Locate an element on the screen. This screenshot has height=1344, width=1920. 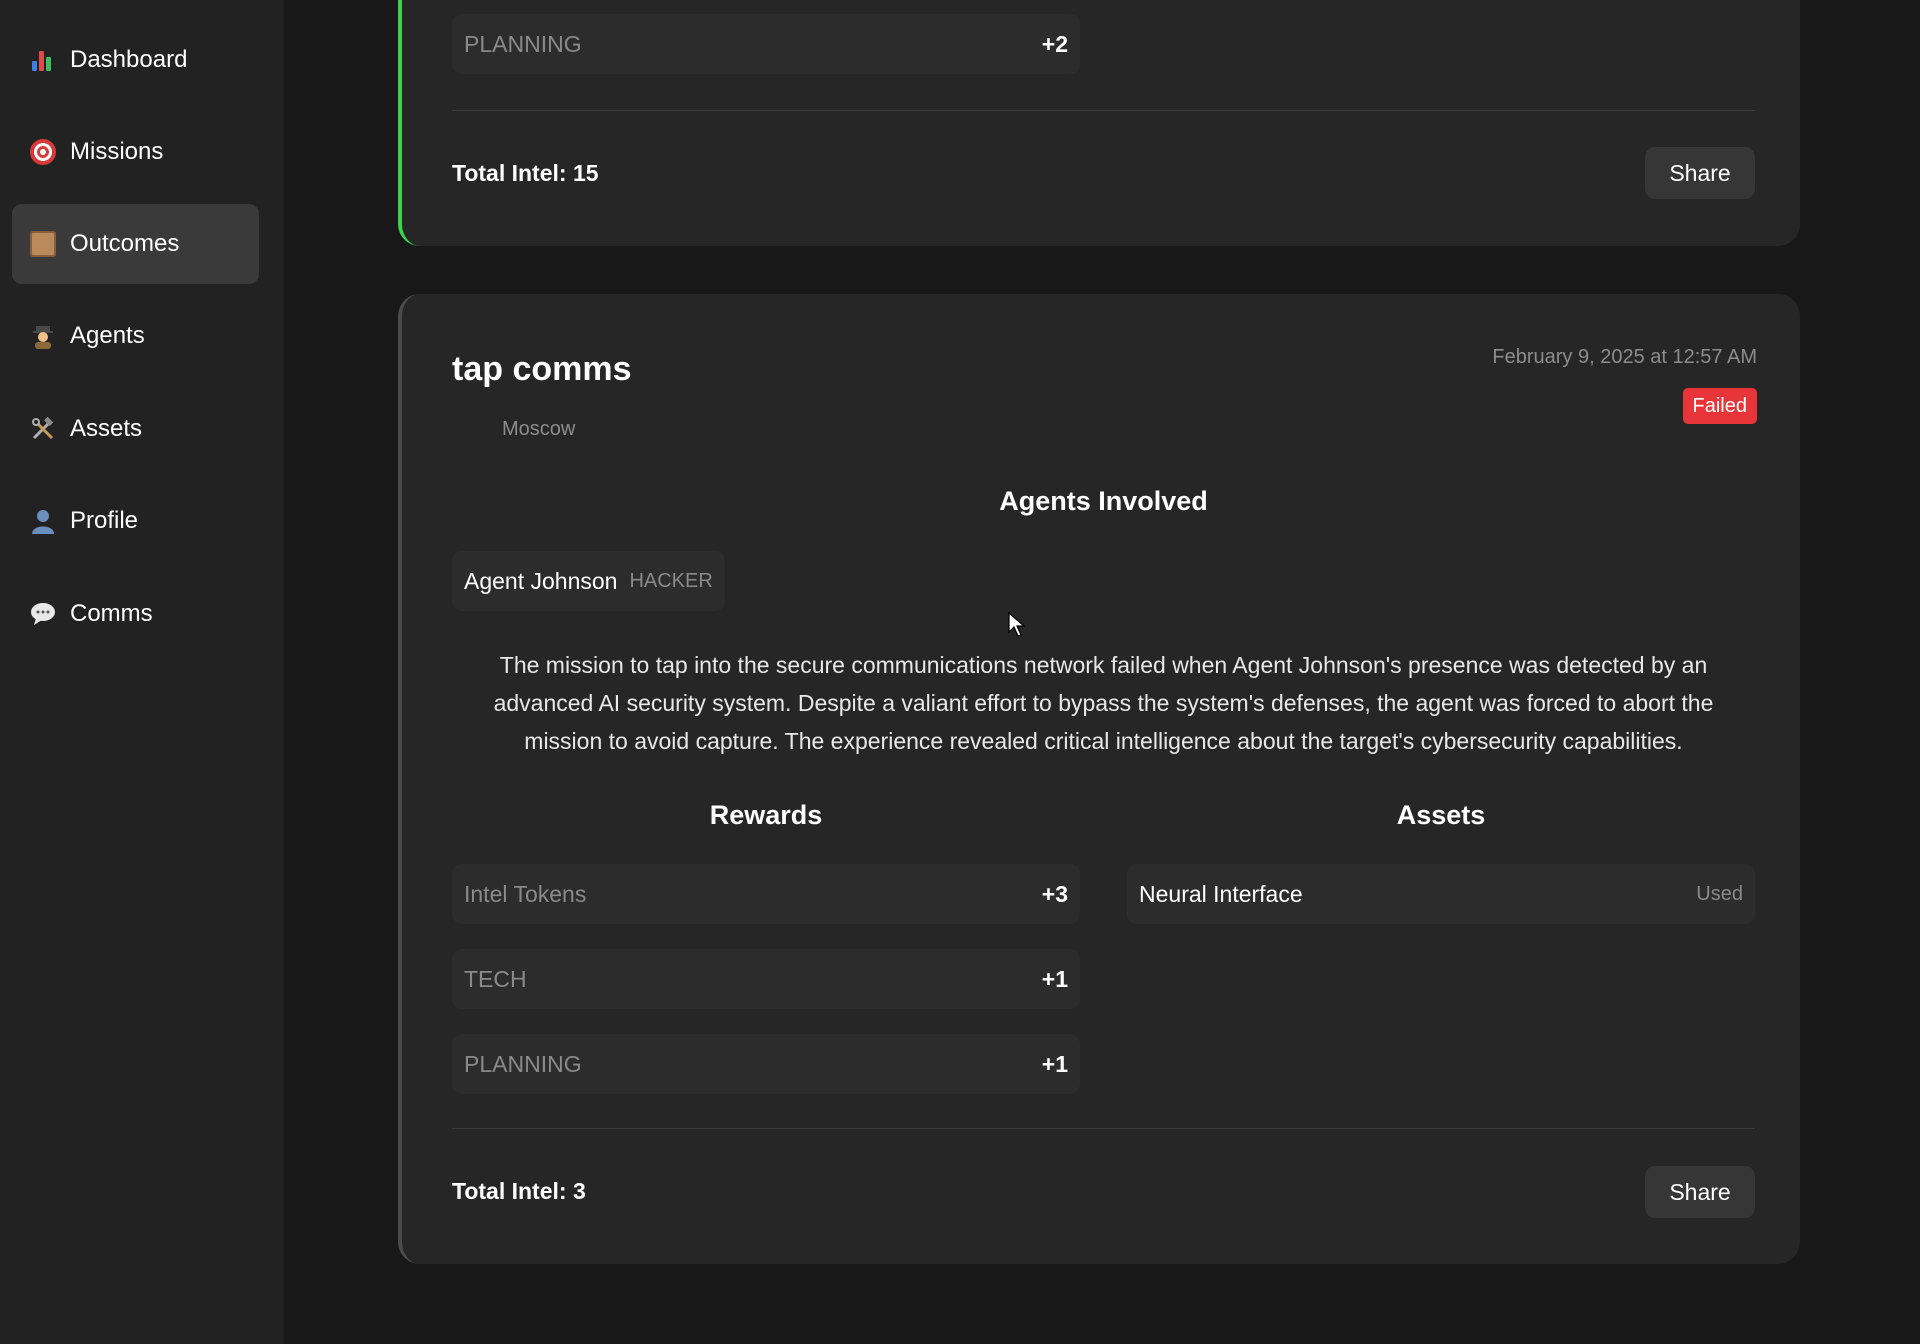
reward-row: Intel Tokens +3 is located at coordinates (766, 894).